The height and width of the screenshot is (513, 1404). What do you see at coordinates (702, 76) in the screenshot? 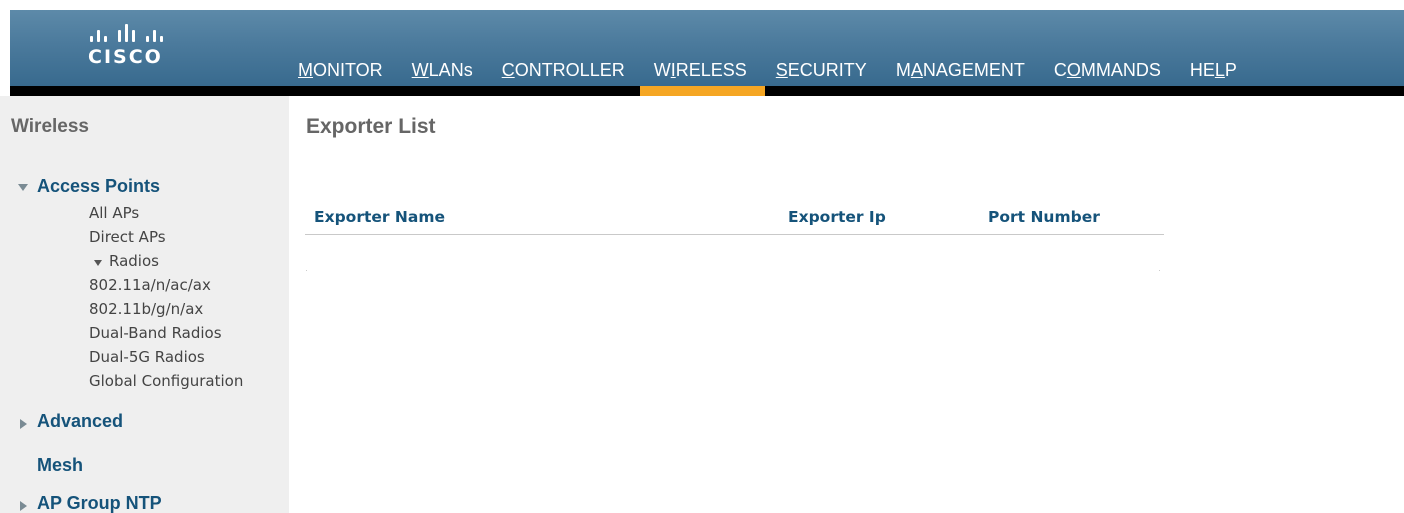
I see `nav-wireless: WIRELESS` at bounding box center [702, 76].